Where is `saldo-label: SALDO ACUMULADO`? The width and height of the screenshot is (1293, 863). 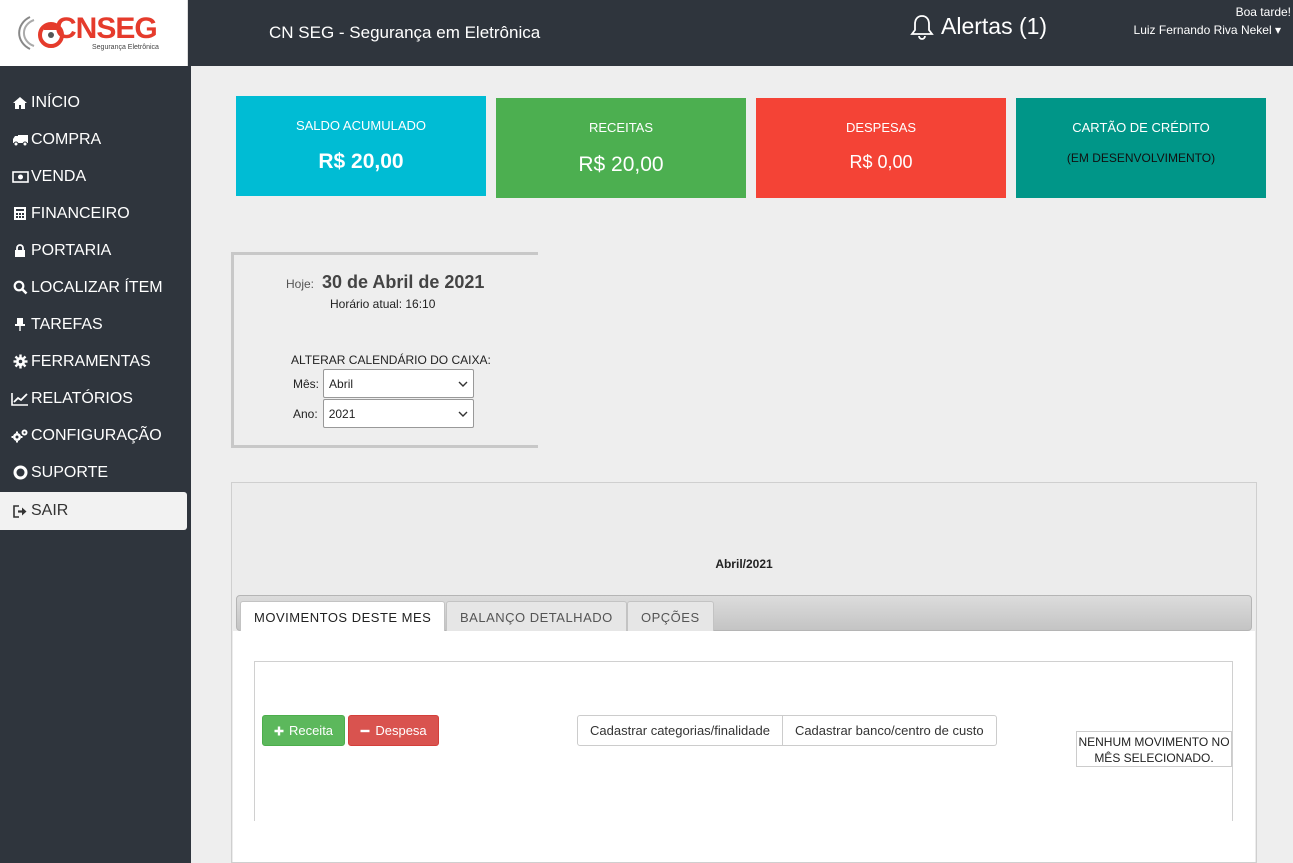 saldo-label: SALDO ACUMULADO is located at coordinates (361, 125).